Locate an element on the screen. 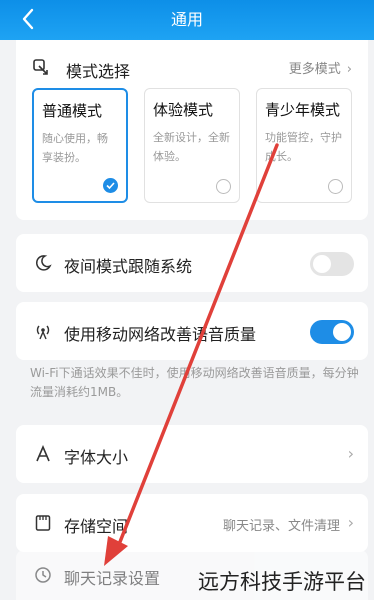 This screenshot has width=374, height=600. more-modes-link: 更多模式 › is located at coordinates (320, 67).